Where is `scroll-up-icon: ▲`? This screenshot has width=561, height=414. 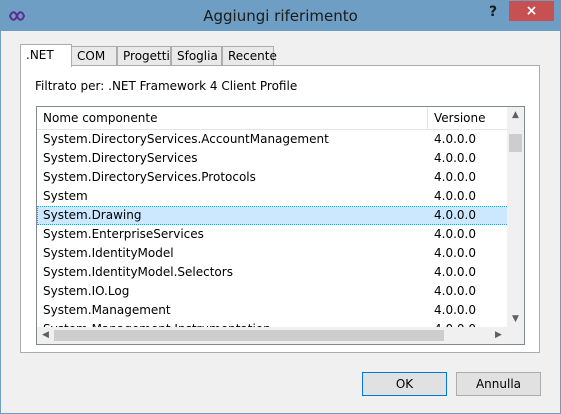 scroll-up-icon: ▲ is located at coordinates (515, 115).